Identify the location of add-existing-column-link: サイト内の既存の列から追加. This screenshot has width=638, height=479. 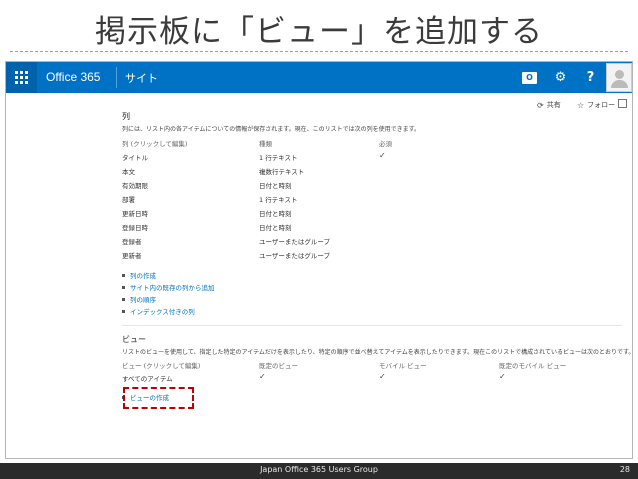
(168, 287).